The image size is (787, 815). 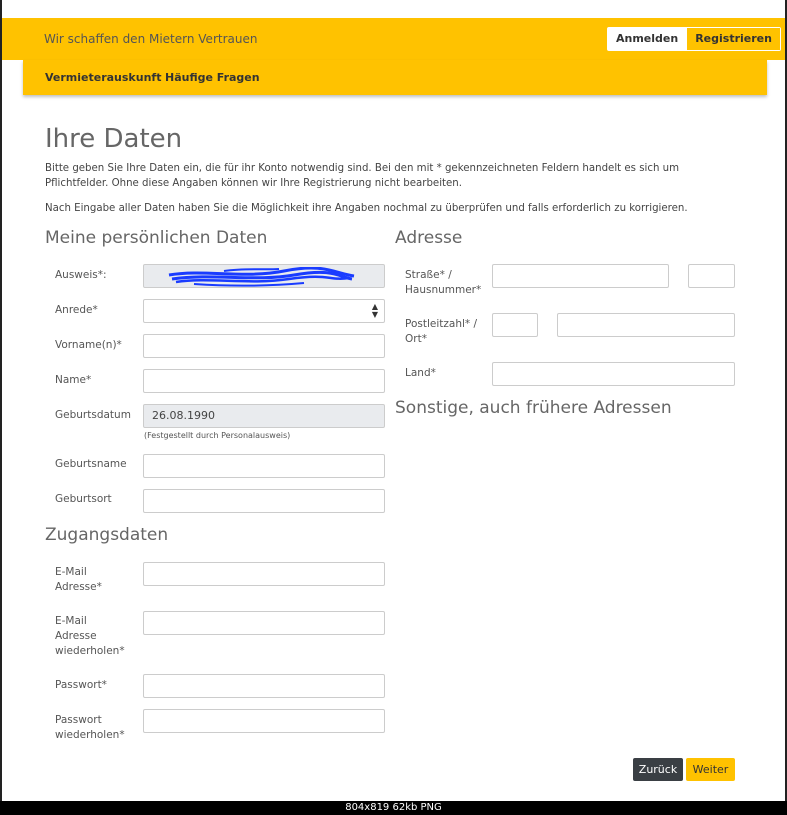 What do you see at coordinates (533, 408) in the screenshot?
I see `section-title-other-addresses: Sonstige, auch frühere Adressen` at bounding box center [533, 408].